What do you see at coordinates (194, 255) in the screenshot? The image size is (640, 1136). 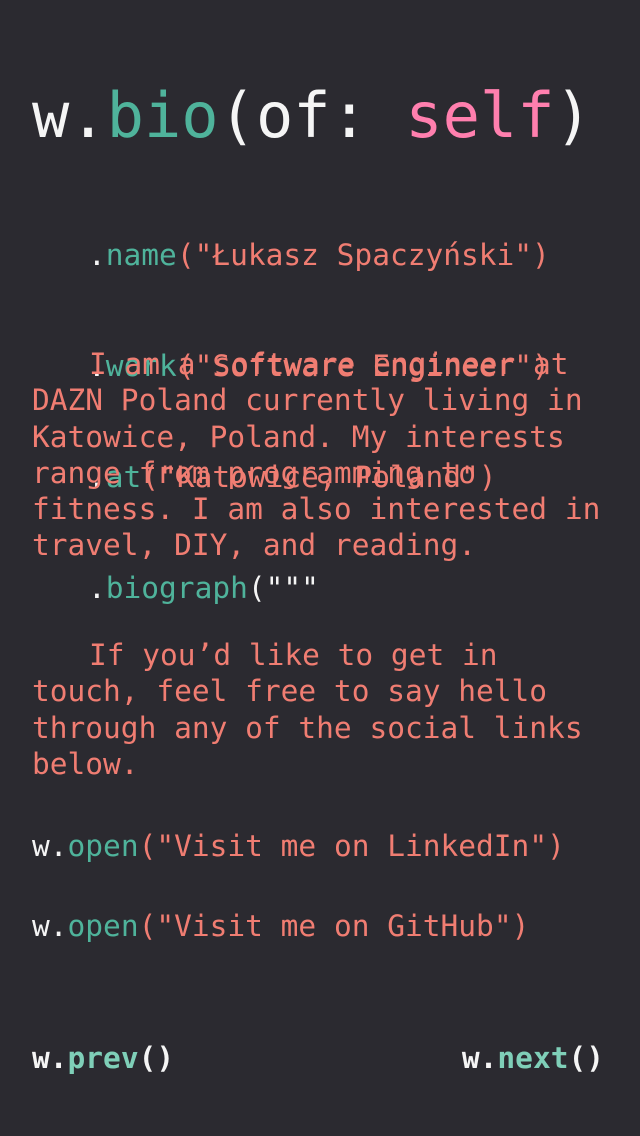 I see `name-open: ("` at bounding box center [194, 255].